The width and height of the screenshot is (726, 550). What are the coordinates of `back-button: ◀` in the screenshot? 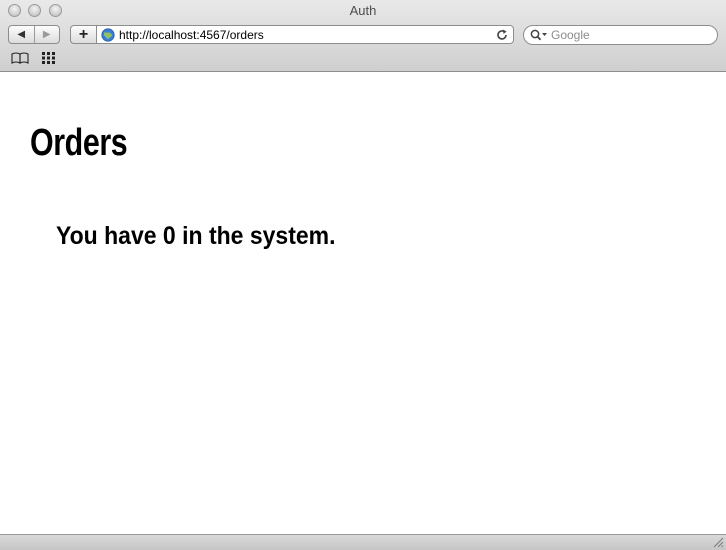 It's located at (21, 34).